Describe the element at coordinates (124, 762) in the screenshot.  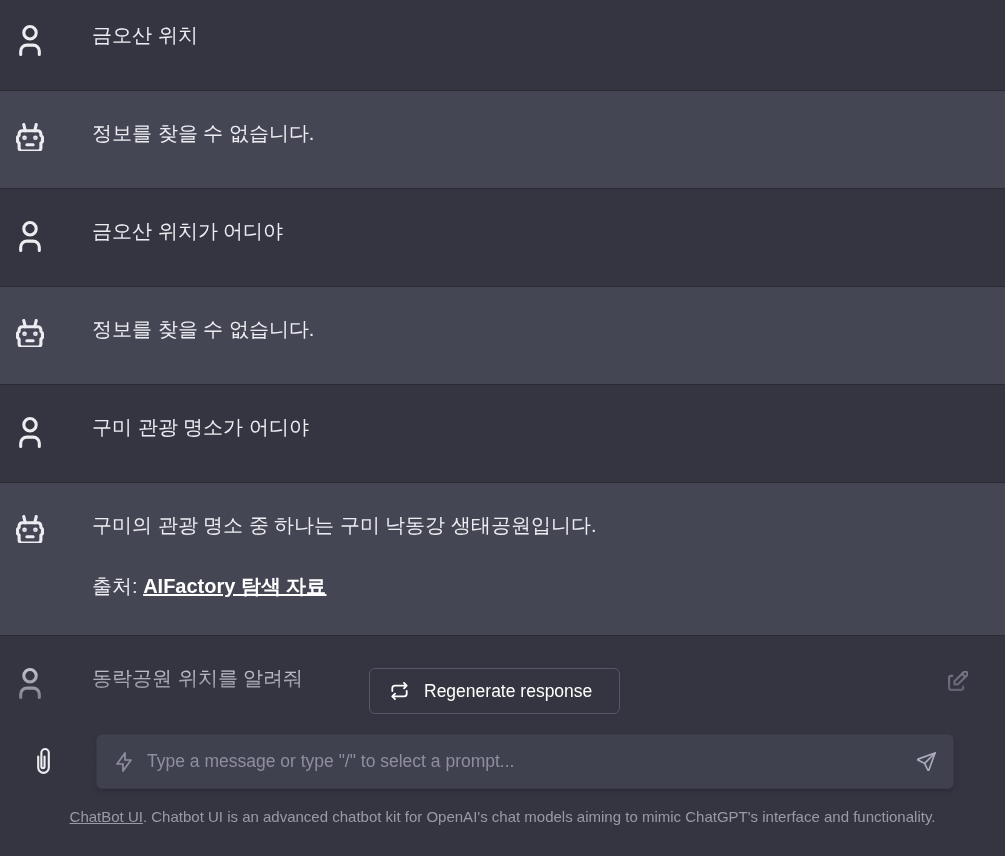
I see `bolt-icon` at that location.